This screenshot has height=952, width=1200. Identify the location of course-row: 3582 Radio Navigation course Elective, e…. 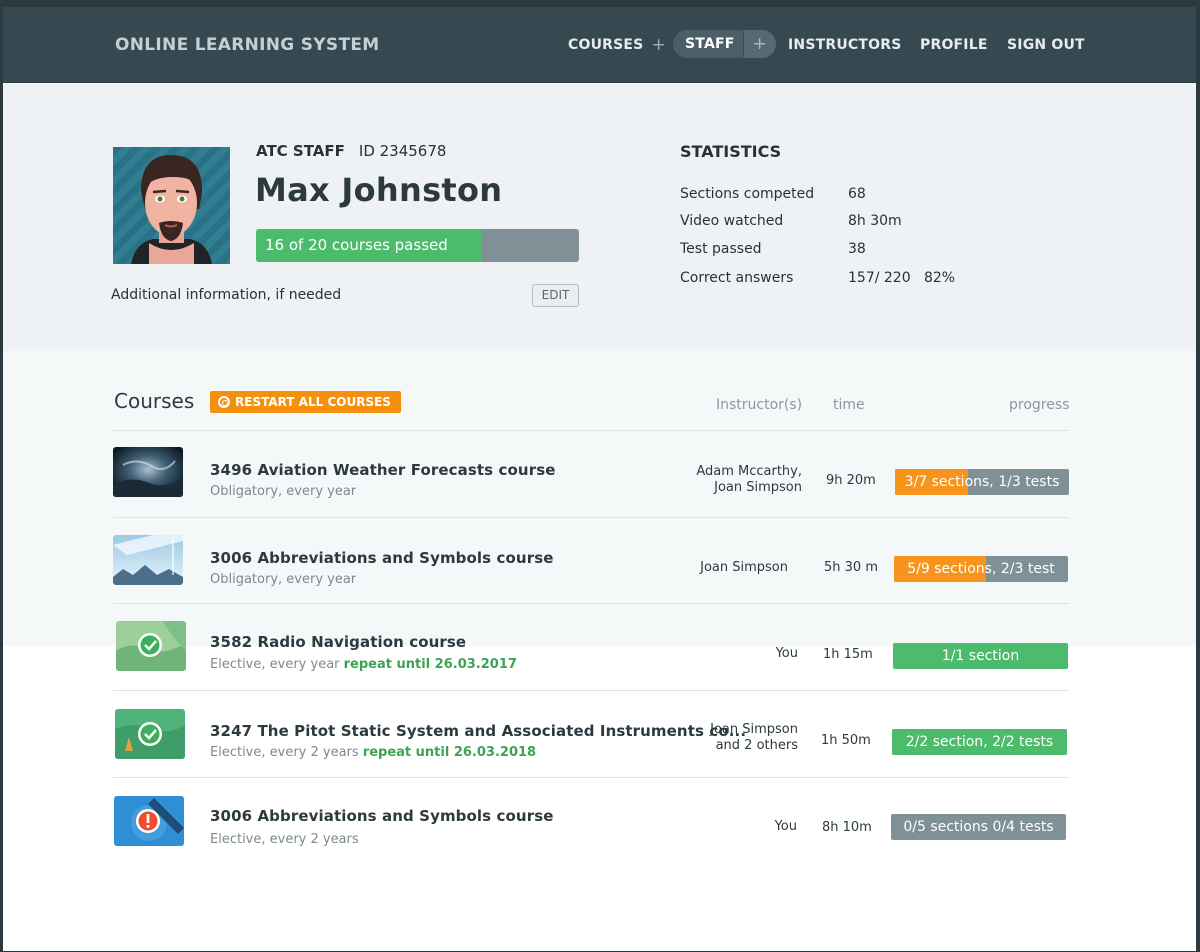
(593, 647).